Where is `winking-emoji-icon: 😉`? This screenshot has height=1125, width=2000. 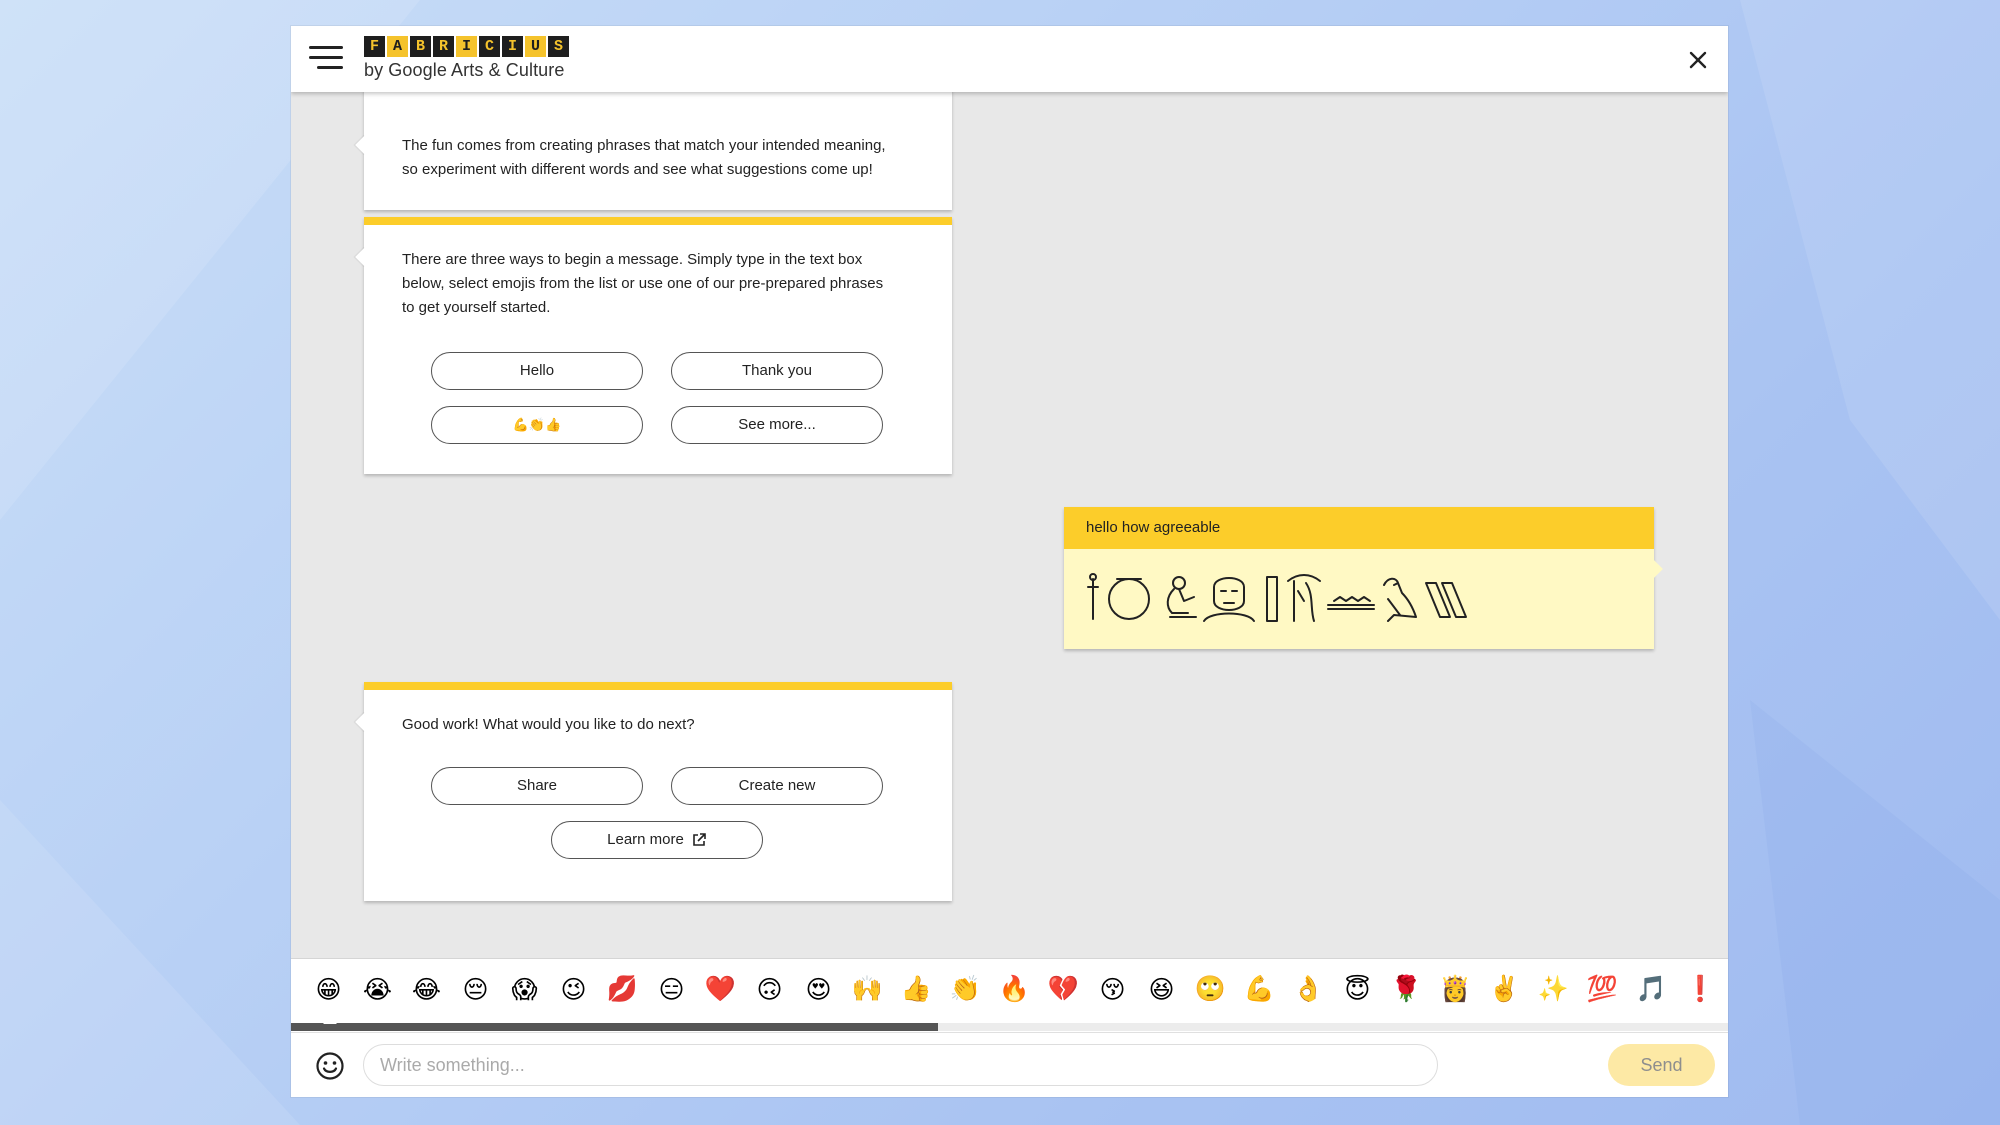 winking-emoji-icon: 😉 is located at coordinates (573, 989).